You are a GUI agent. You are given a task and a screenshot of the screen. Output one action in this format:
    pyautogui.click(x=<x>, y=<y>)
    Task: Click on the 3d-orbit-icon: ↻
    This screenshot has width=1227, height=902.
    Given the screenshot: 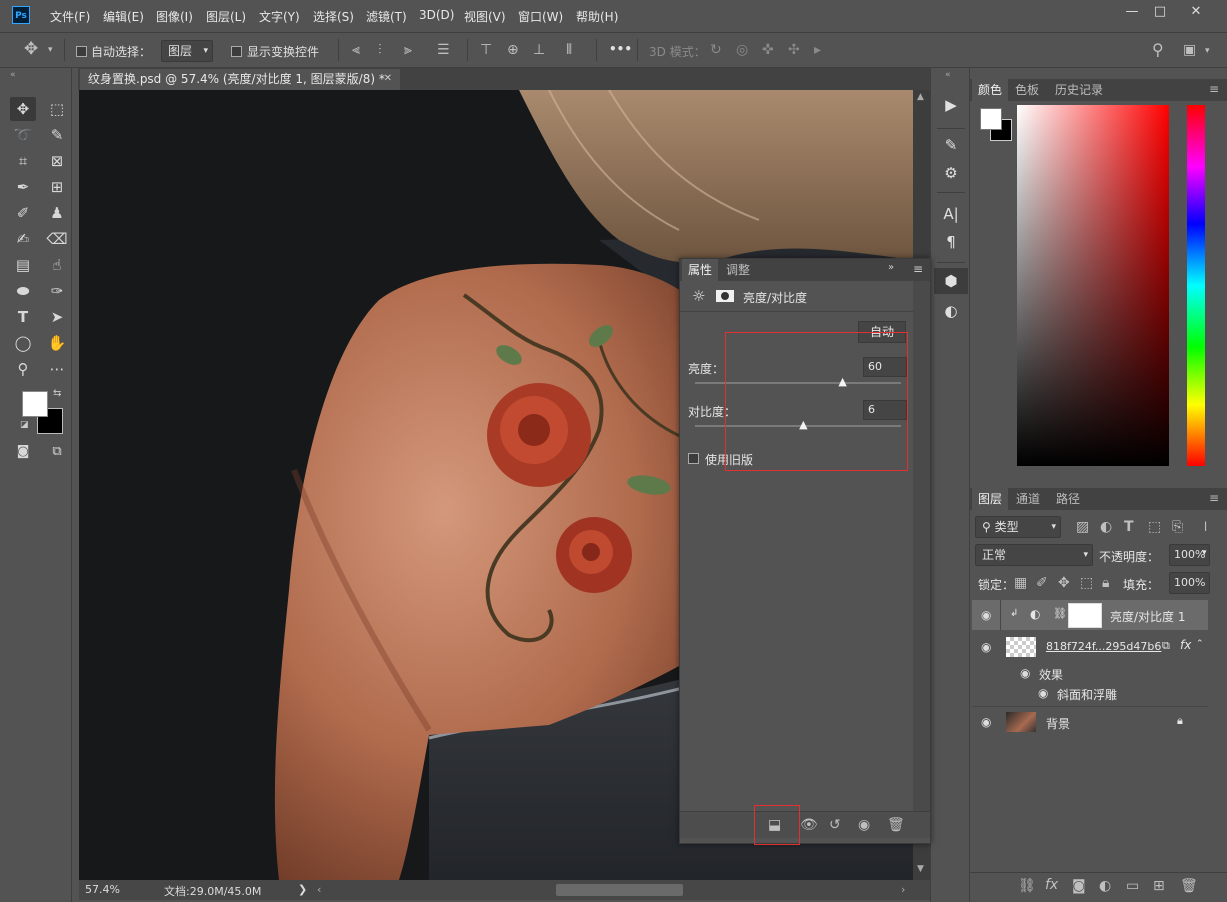 What is the action you would take?
    pyautogui.click(x=716, y=50)
    